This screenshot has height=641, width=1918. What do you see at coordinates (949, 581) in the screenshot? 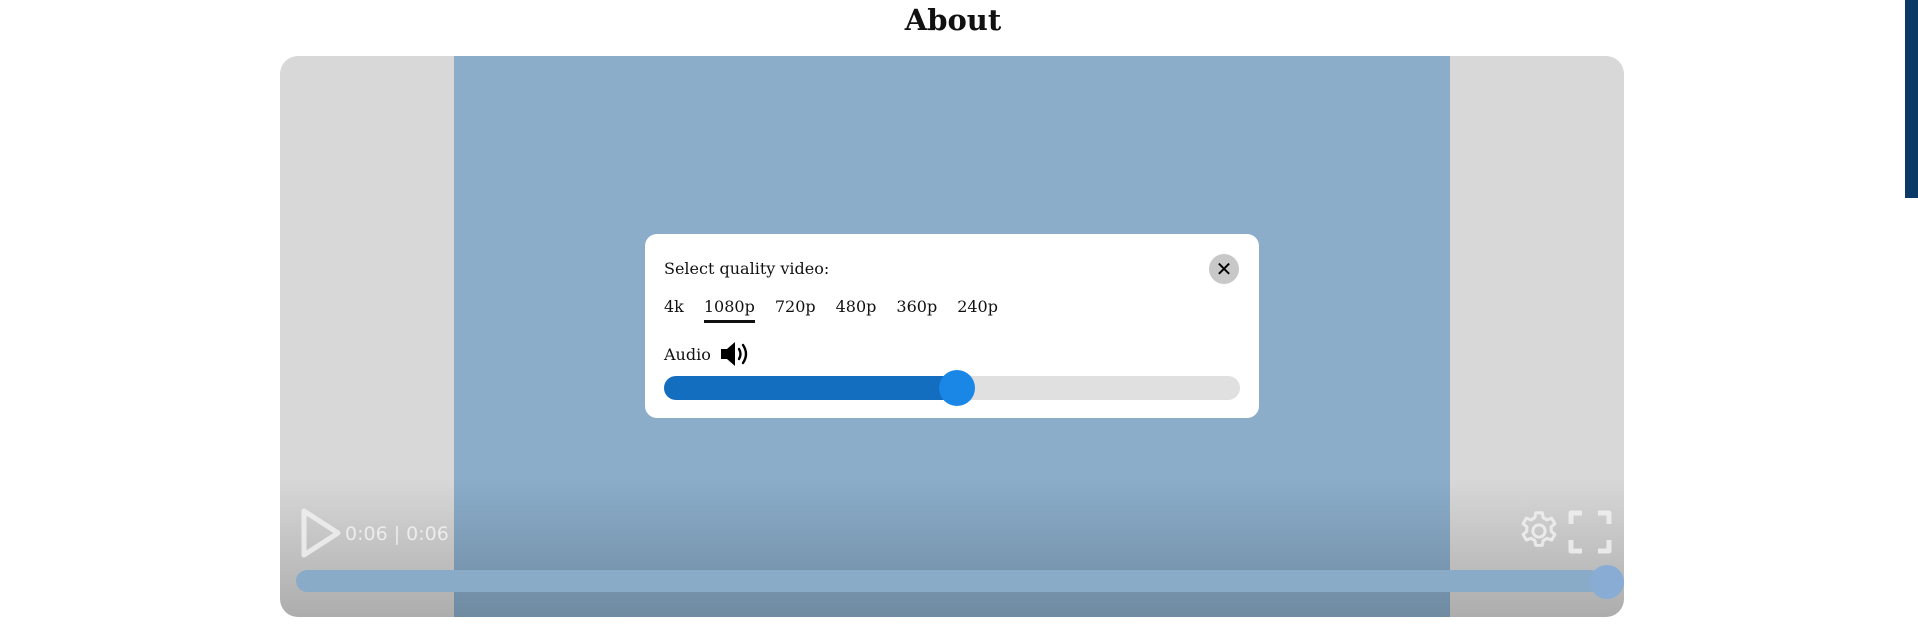
I see `progress-bar` at bounding box center [949, 581].